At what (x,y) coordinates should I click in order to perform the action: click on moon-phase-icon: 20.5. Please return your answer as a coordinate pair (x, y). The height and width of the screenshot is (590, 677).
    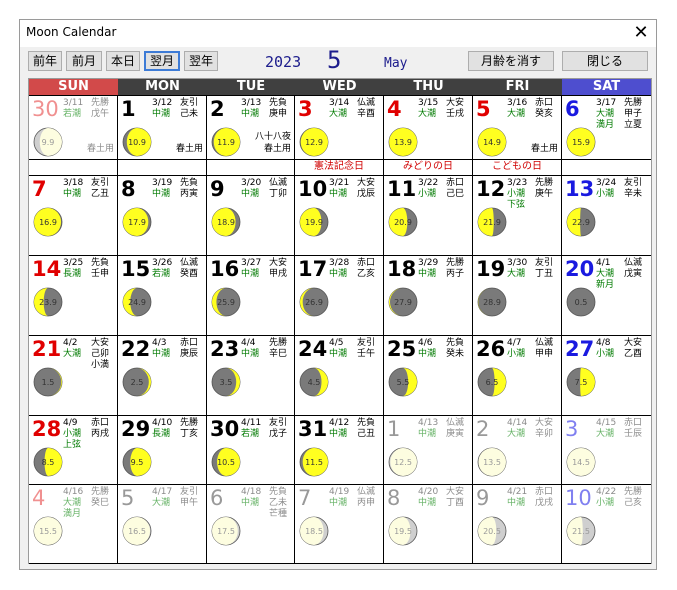
    Looking at the image, I should click on (492, 531).